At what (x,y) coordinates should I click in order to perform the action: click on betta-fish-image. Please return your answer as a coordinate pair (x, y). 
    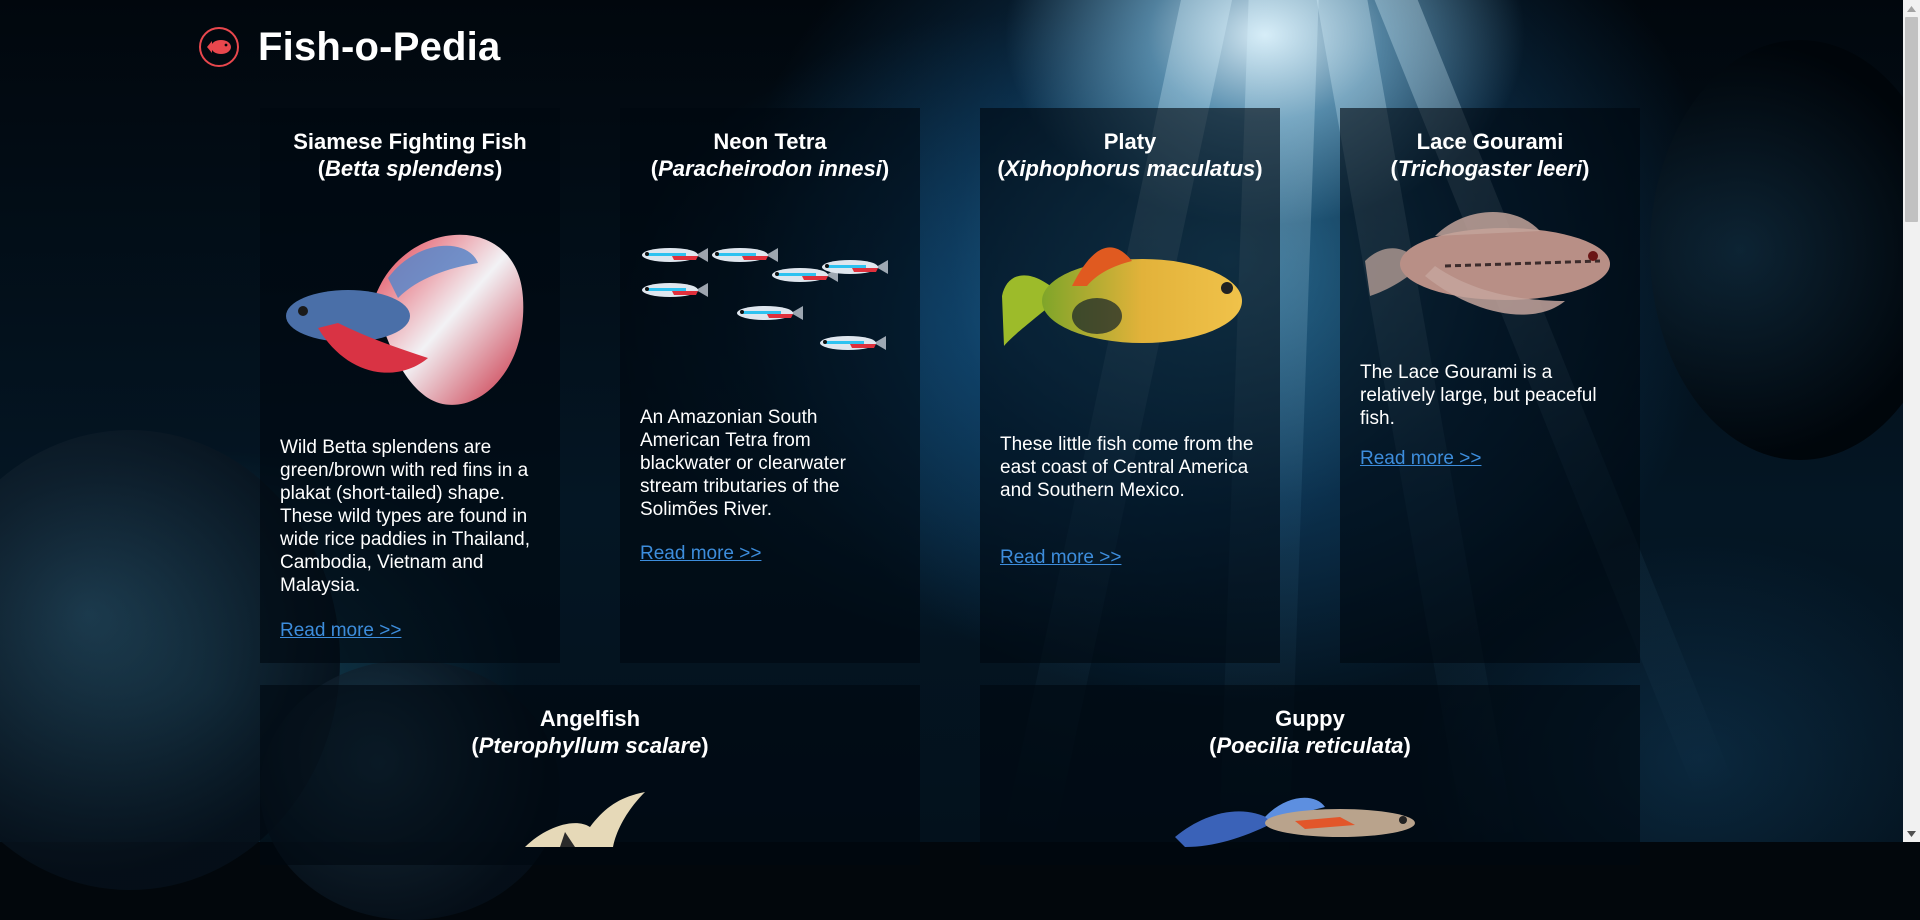
    Looking at the image, I should click on (405, 319).